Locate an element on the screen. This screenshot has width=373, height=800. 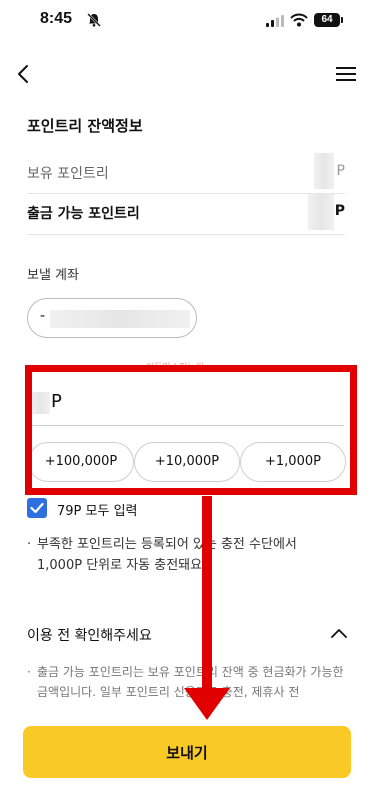
status-bar: 8:45 64 is located at coordinates (186, 22).